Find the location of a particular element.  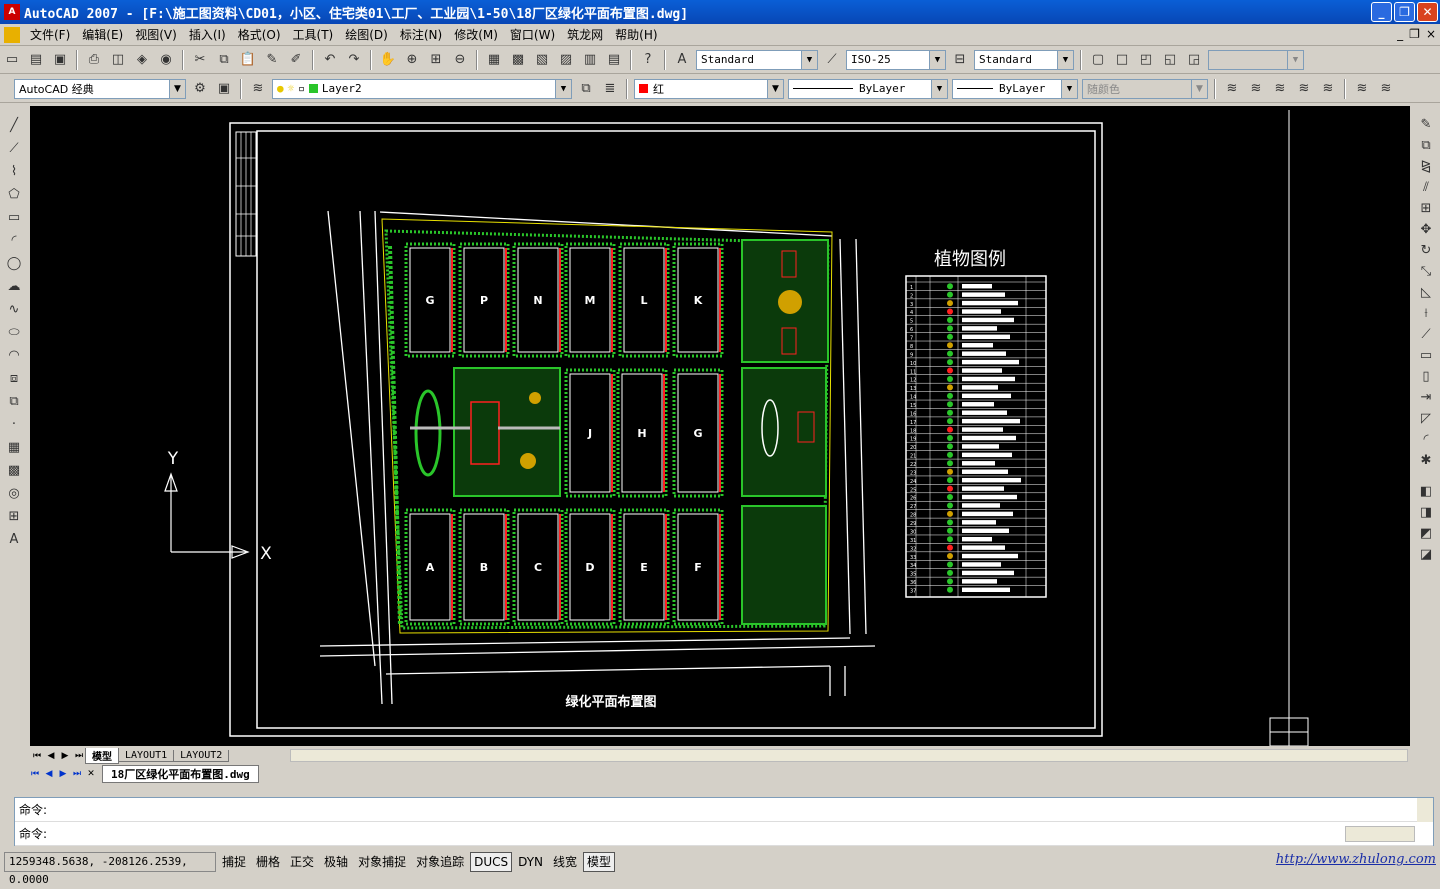

layer-tool-2-icon: ≋ is located at coordinates (1256, 89).